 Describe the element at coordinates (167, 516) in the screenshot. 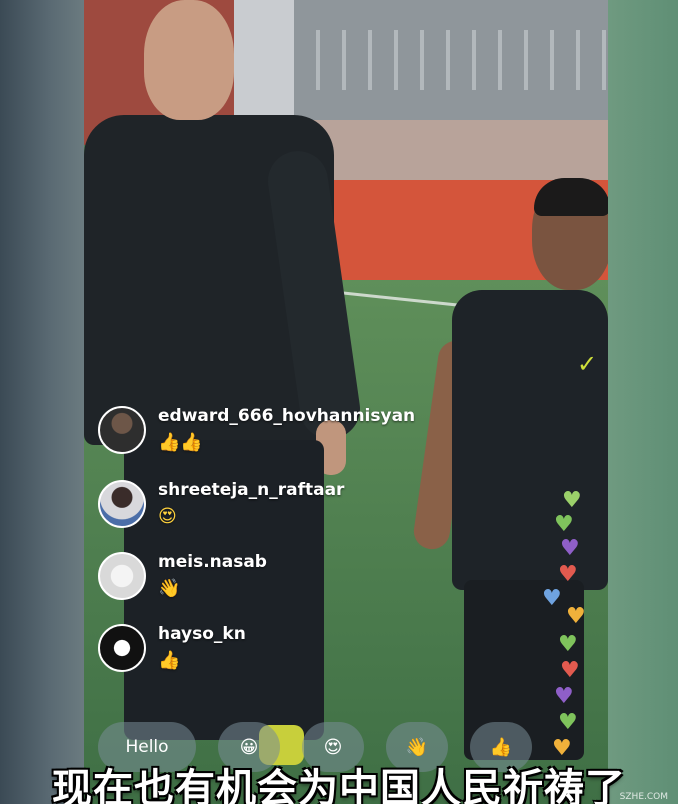

I see `comment-reaction: 😍` at that location.